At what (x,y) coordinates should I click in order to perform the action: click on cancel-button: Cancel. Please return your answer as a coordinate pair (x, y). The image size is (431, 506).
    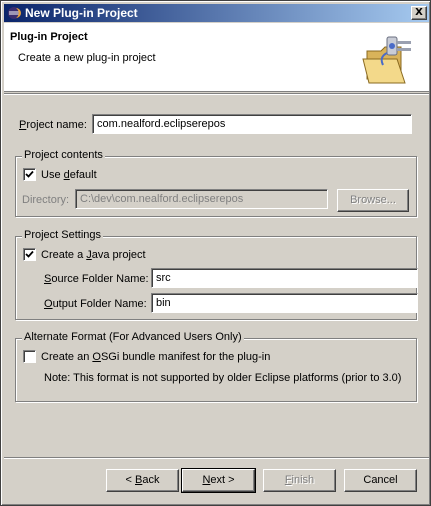
    Looking at the image, I should click on (380, 480).